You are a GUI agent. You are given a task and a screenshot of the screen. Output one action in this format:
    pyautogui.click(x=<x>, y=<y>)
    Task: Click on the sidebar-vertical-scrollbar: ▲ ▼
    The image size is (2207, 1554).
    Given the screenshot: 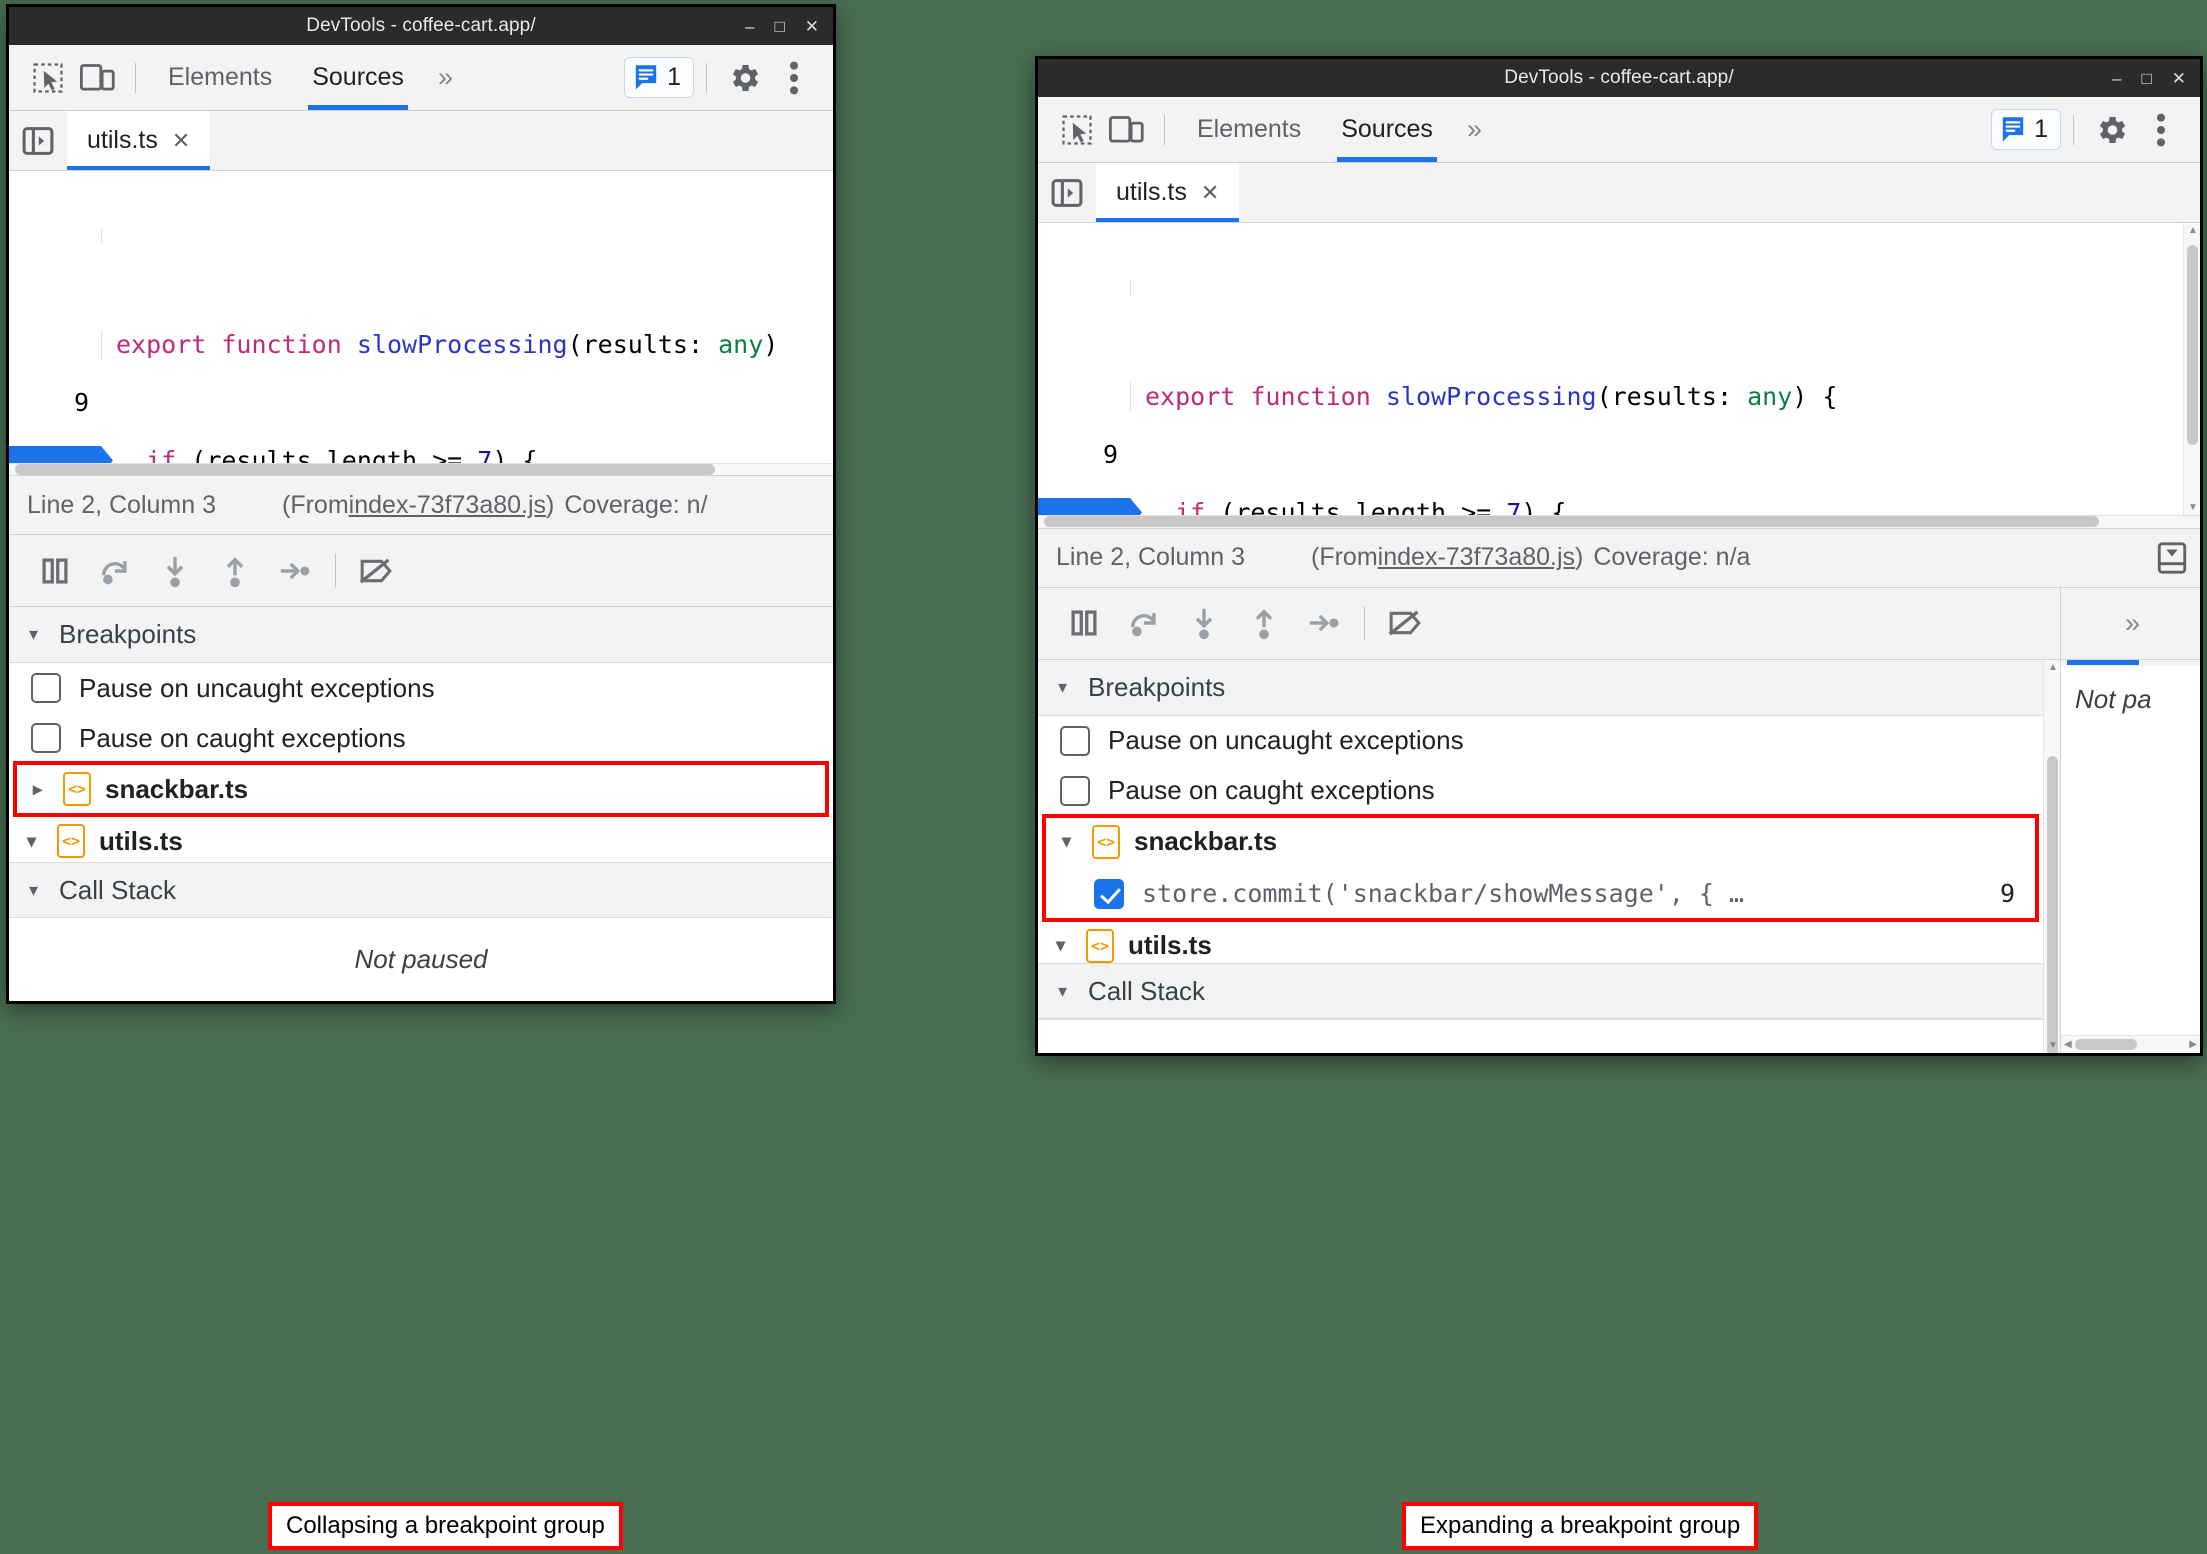 What is the action you would take?
    pyautogui.click(x=2051, y=856)
    